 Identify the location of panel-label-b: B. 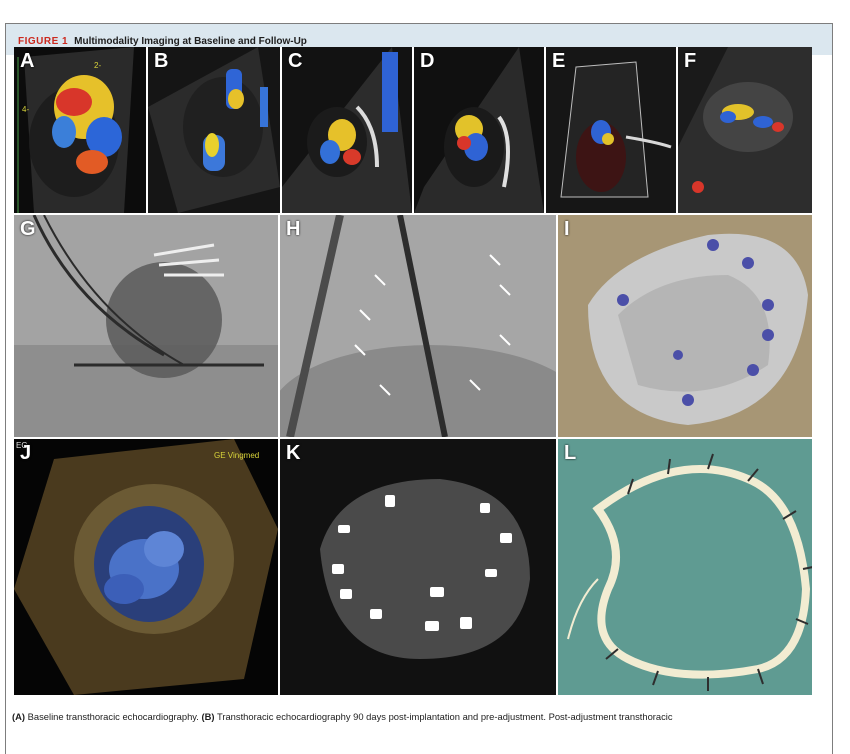
(161, 61).